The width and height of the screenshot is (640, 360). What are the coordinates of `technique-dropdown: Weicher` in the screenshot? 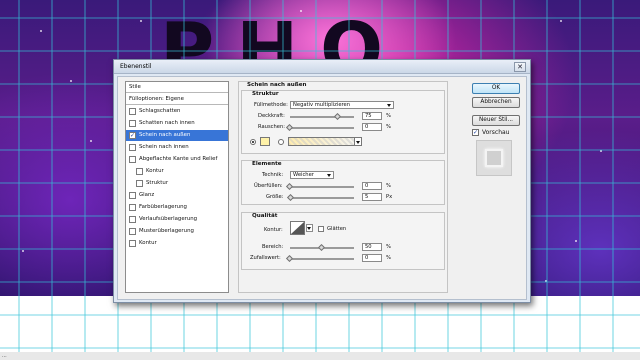 It's located at (312, 175).